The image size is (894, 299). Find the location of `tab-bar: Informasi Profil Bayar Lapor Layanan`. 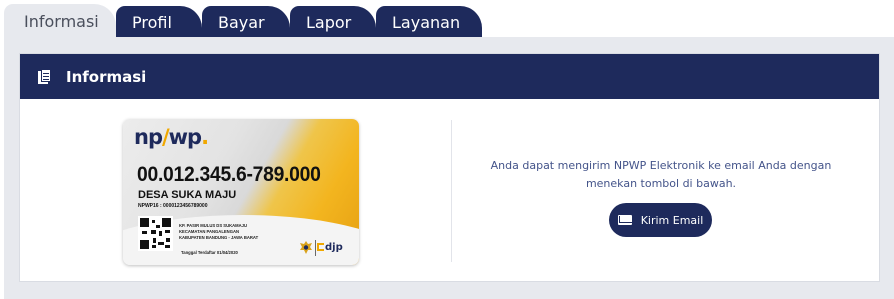

tab-bar: Informasi Profil Bayar Lapor Layanan is located at coordinates (447, 19).